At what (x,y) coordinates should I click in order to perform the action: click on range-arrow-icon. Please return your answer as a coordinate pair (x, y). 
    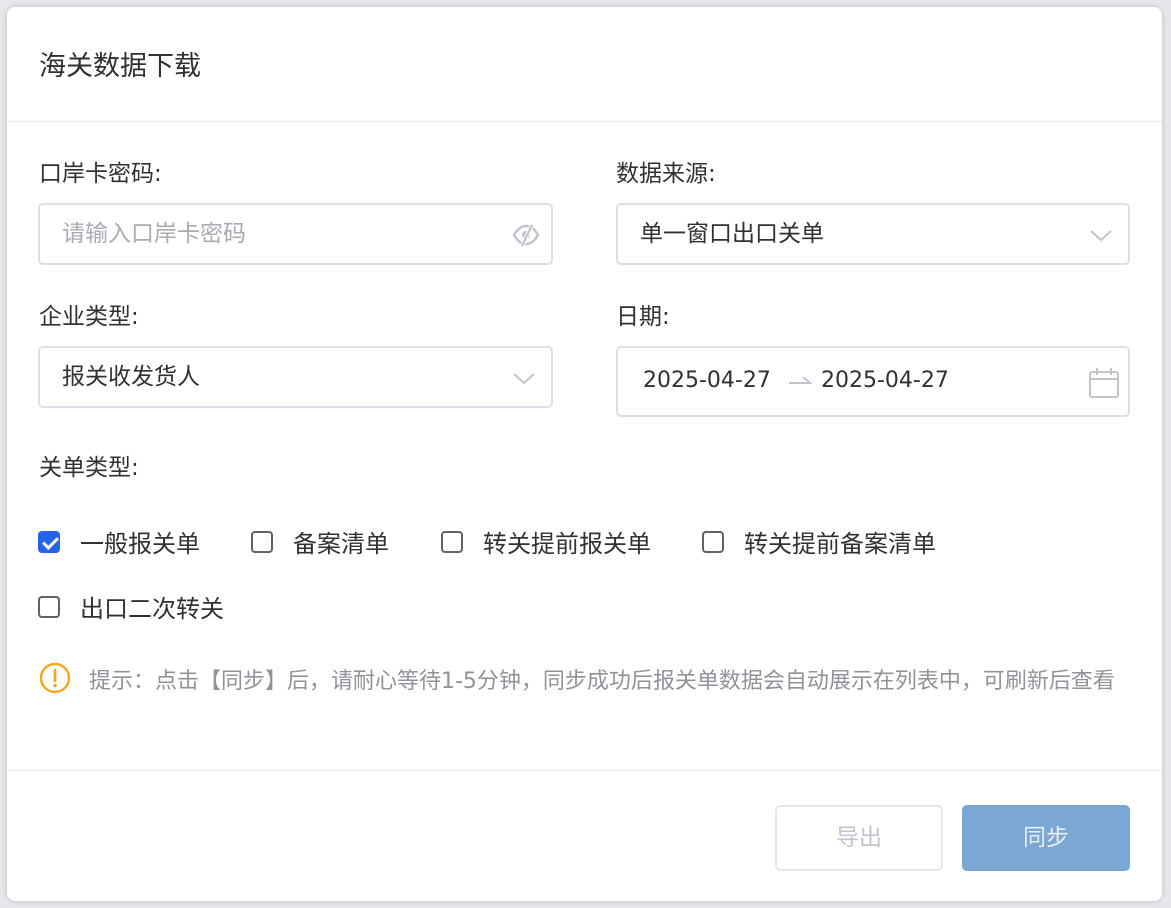
    Looking at the image, I should click on (800, 381).